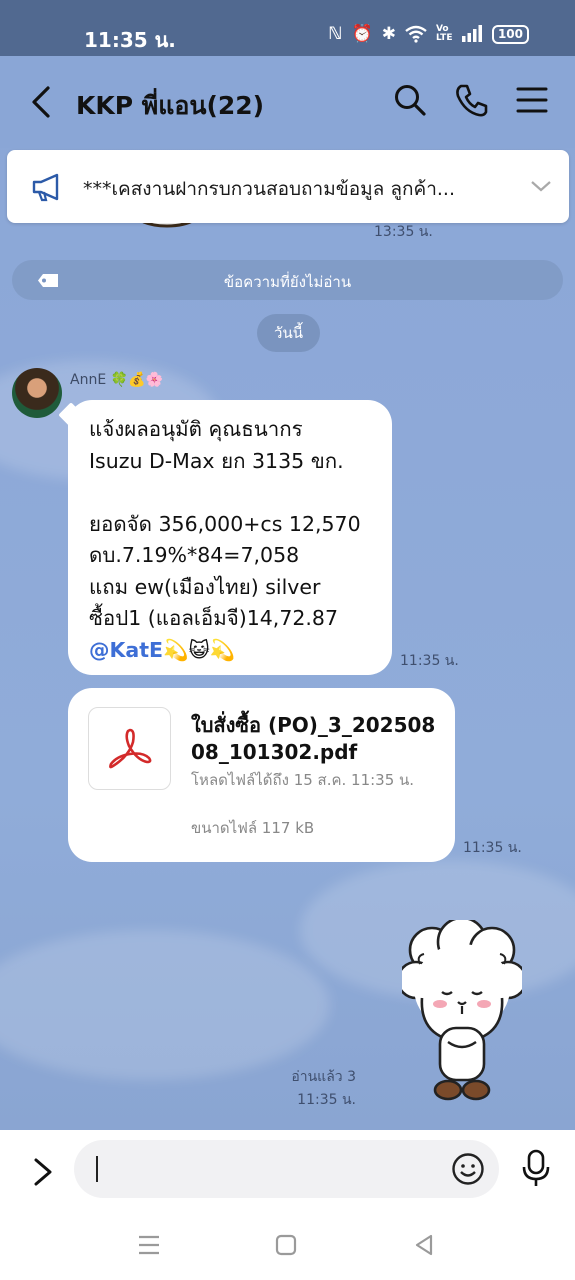 The height and width of the screenshot is (1280, 575). Describe the element at coordinates (126, 650) in the screenshot. I see `mention-link: @KatE` at that location.